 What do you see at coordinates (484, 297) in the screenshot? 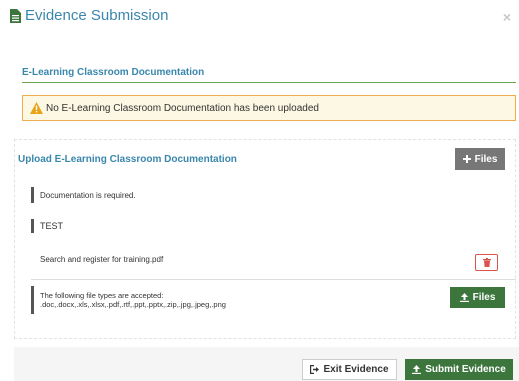
I see `upload-files-label: Files` at bounding box center [484, 297].